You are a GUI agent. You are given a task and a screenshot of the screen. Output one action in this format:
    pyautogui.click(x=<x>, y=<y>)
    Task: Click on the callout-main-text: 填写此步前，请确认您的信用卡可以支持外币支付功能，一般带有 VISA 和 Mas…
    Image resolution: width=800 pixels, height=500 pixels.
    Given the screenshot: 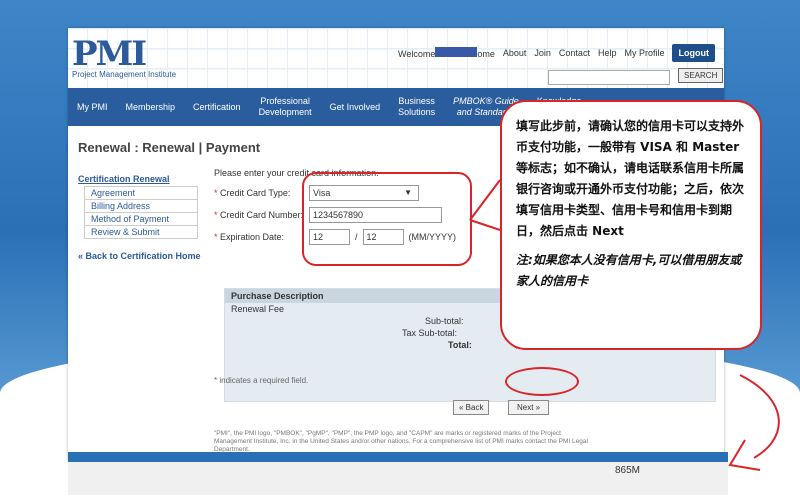 What is the action you would take?
    pyautogui.click(x=630, y=178)
    